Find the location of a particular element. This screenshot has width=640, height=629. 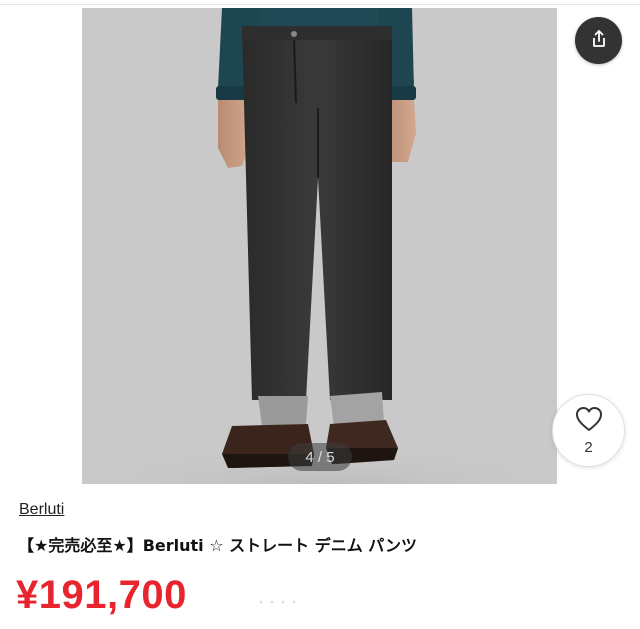

like-button: 2 is located at coordinates (588, 430).